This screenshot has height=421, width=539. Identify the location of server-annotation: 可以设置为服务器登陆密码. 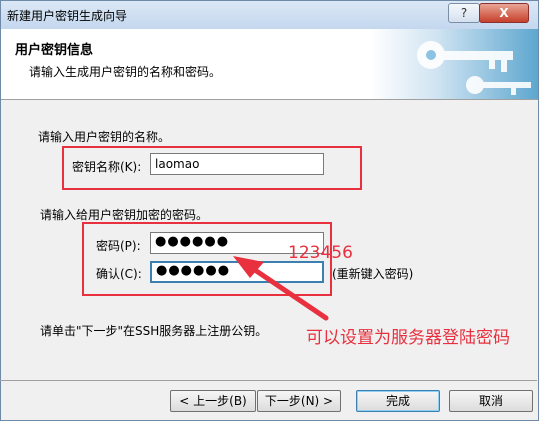
(408, 338).